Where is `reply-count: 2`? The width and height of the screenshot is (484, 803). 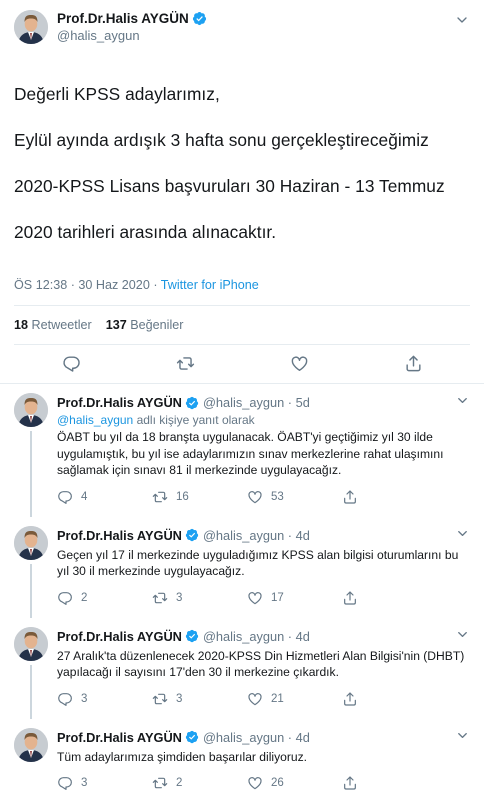 reply-count: 2 is located at coordinates (84, 598).